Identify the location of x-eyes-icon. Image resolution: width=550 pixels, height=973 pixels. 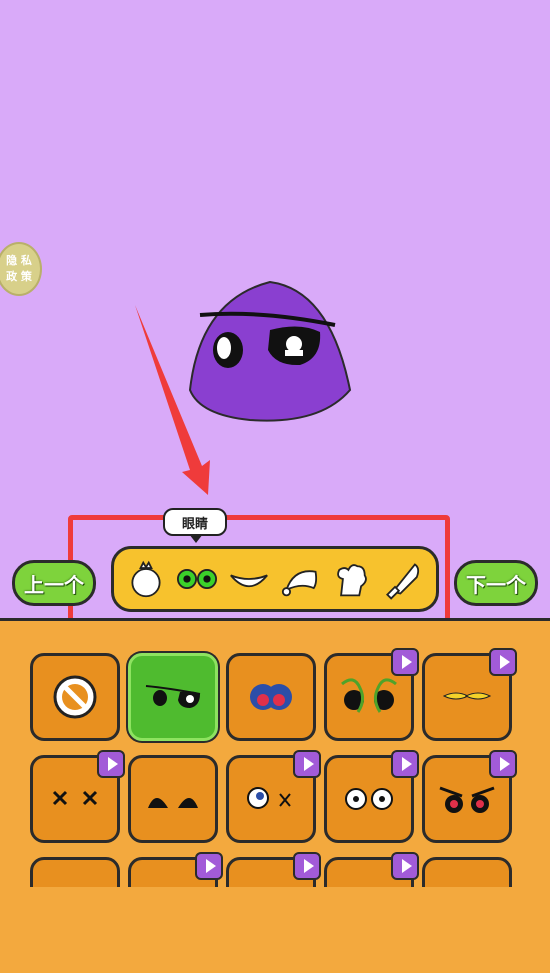
(75, 798).